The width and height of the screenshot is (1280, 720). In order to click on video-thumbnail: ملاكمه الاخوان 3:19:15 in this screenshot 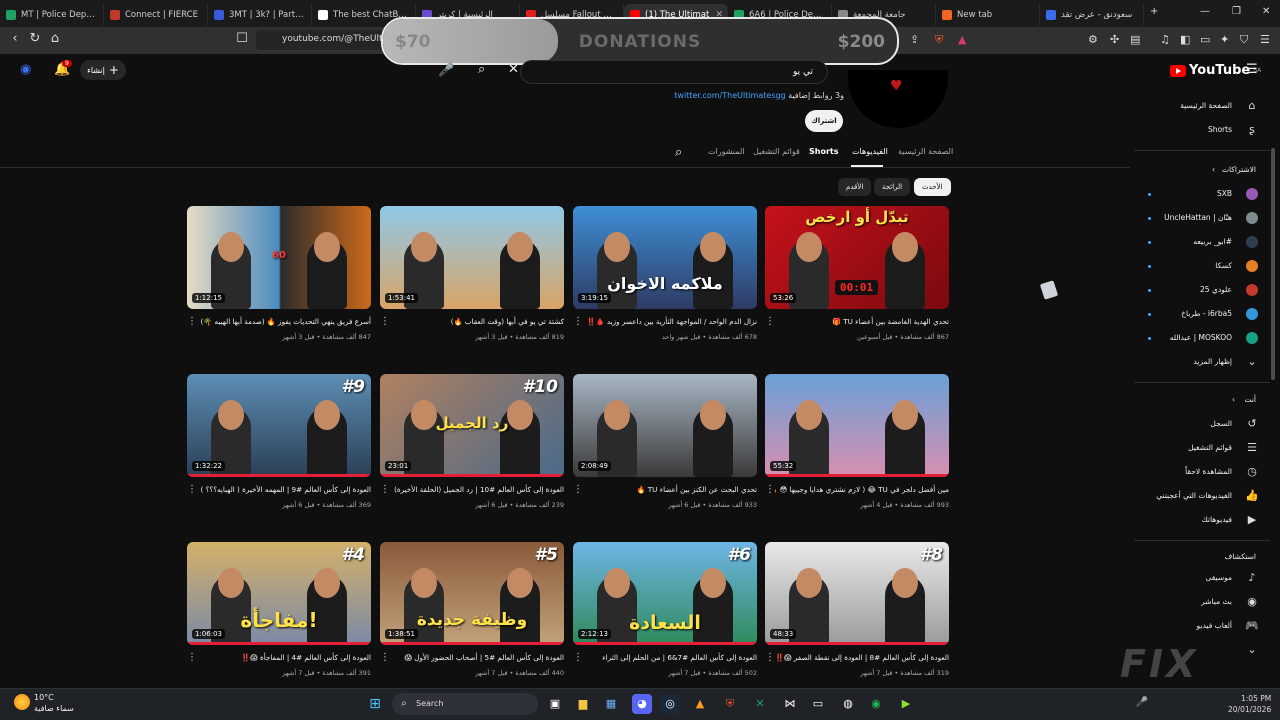, I will do `click(665, 257)`.